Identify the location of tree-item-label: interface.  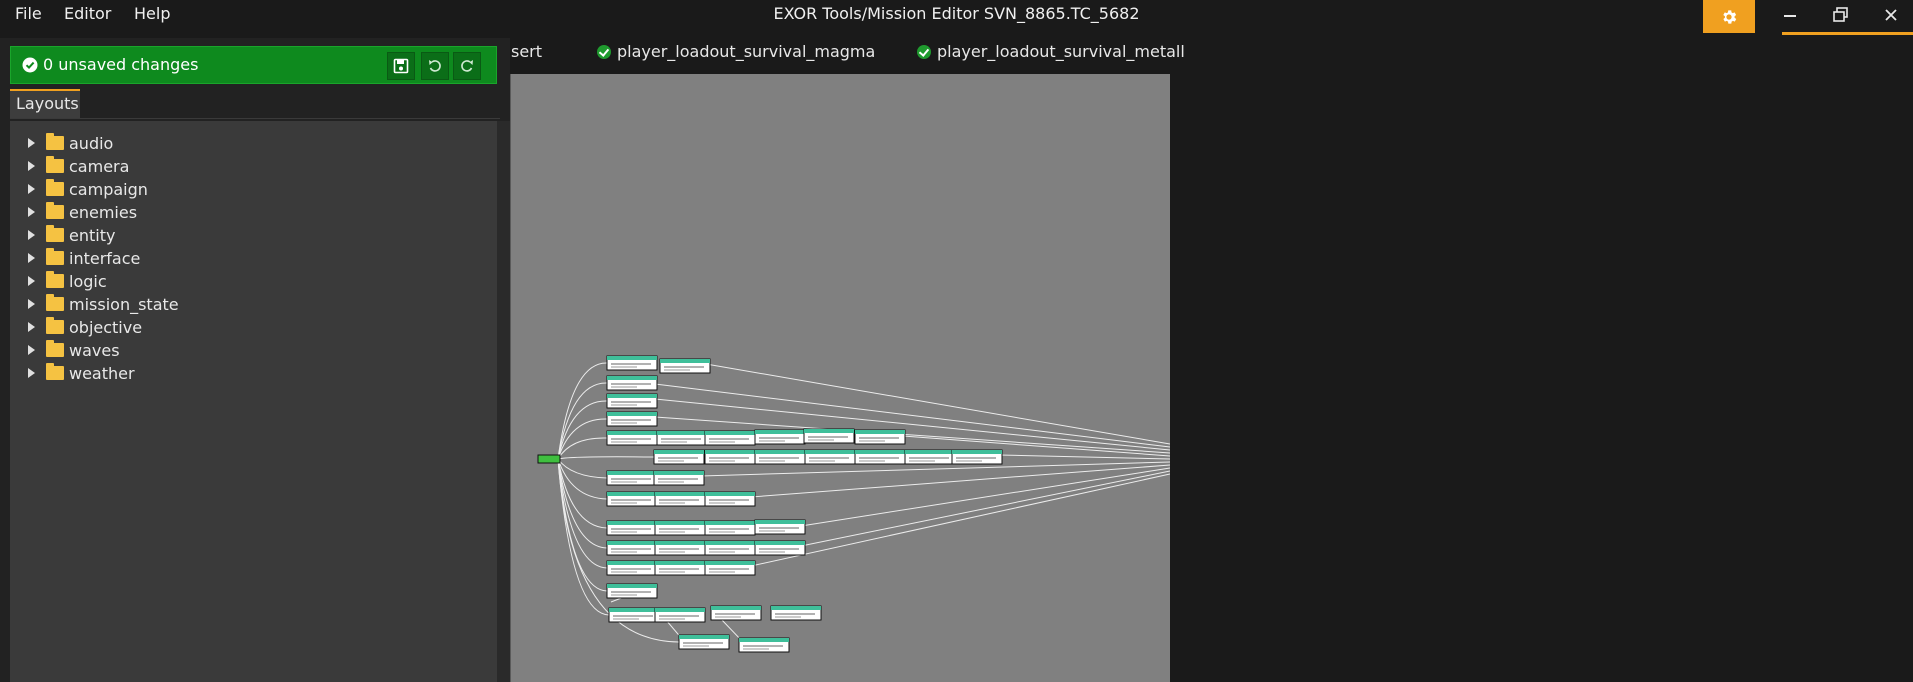
(105, 258).